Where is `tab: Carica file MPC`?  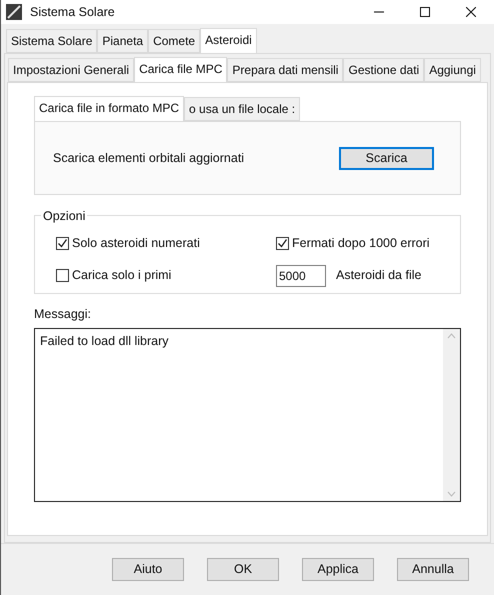
tab: Carica file MPC is located at coordinates (181, 70).